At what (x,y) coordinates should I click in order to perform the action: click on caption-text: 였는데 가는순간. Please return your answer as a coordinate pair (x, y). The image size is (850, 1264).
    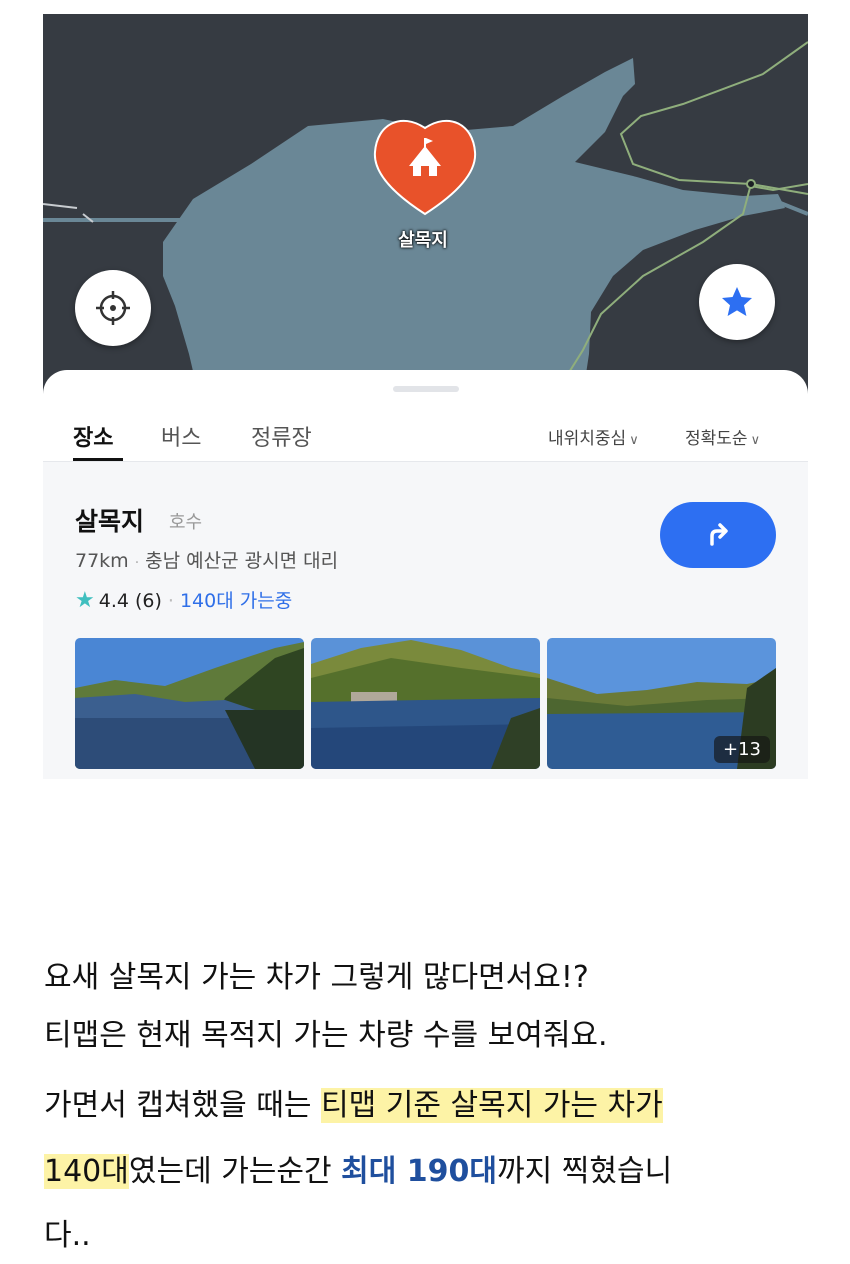
    Looking at the image, I should click on (235, 1171).